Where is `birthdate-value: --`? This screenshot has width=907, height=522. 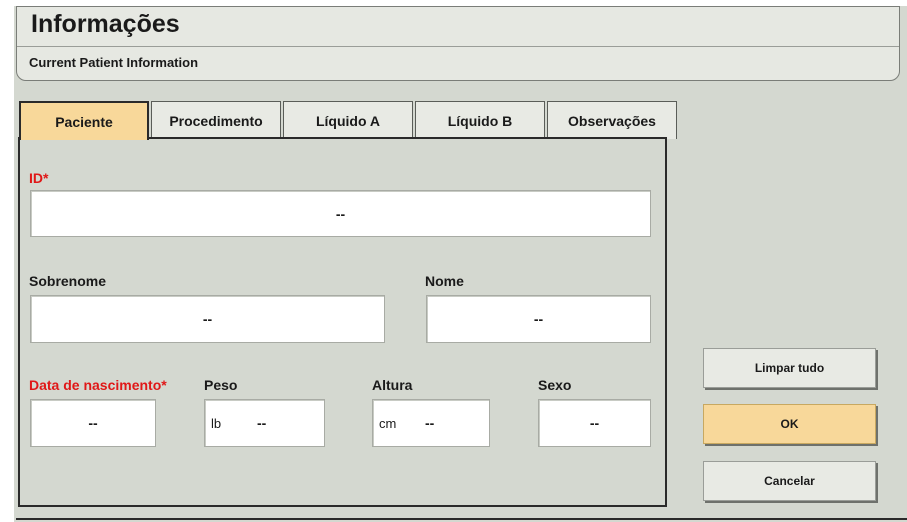 birthdate-value: -- is located at coordinates (93, 423).